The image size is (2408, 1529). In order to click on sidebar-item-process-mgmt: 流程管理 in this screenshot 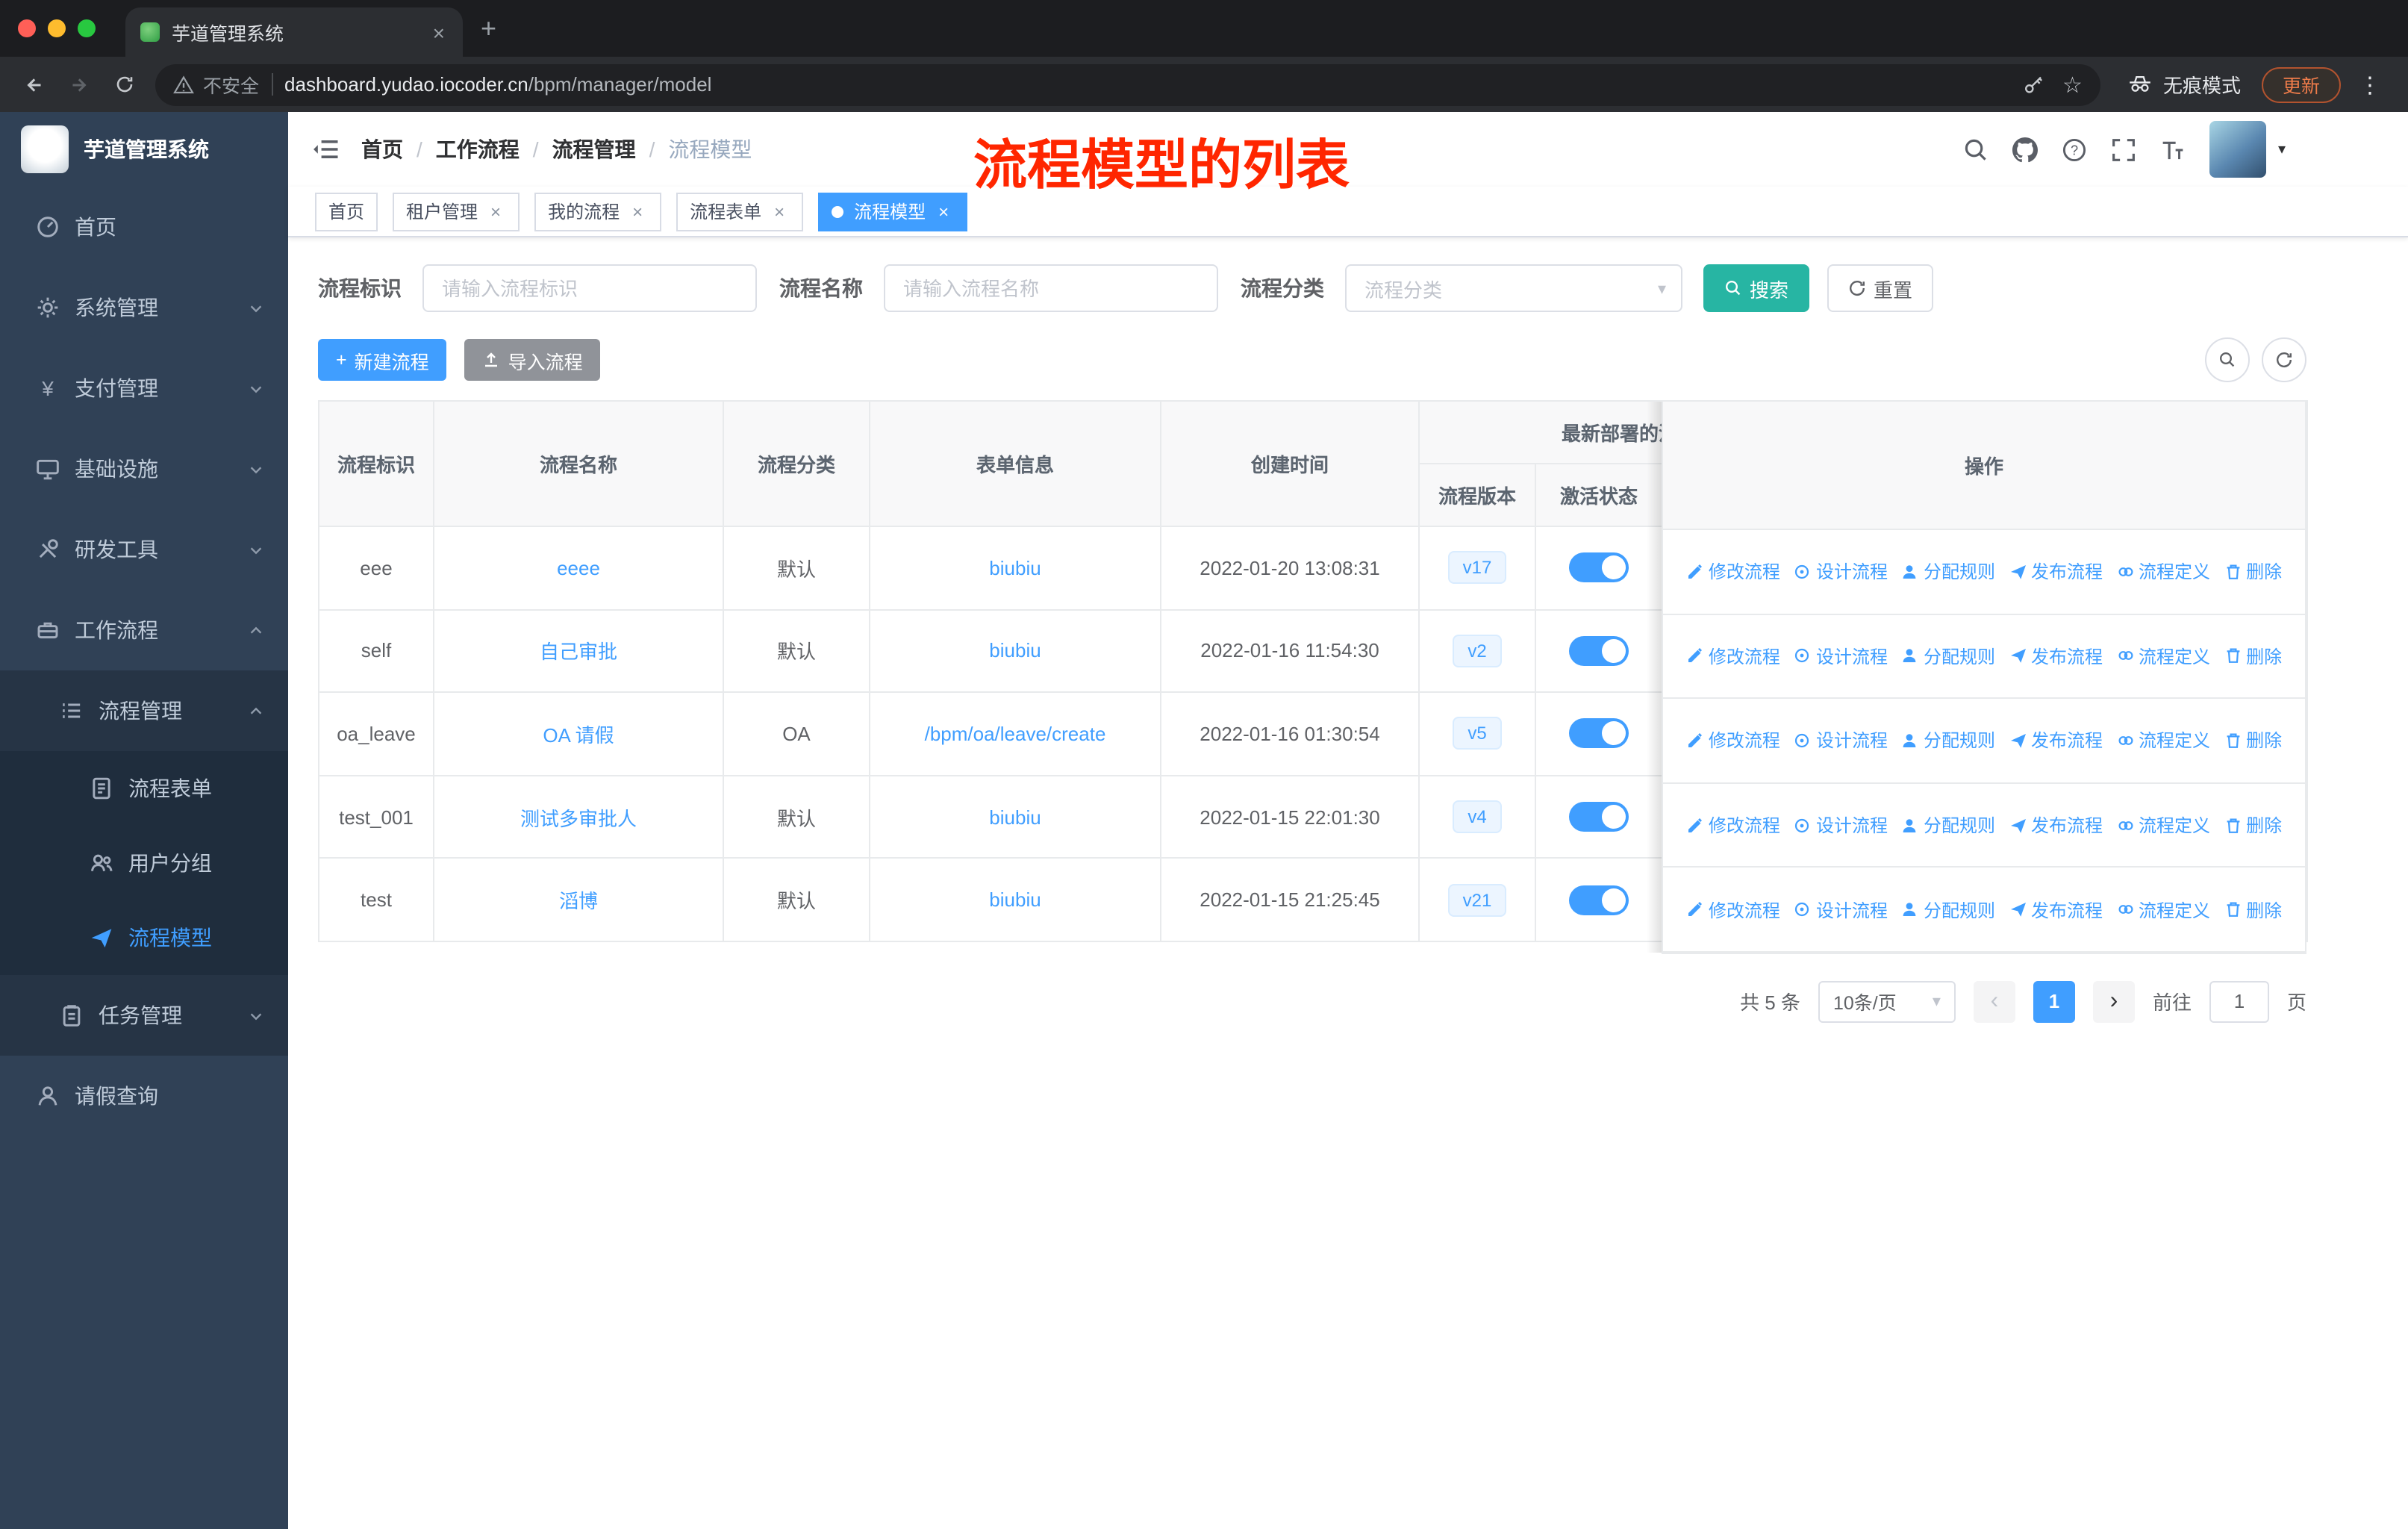, I will do `click(144, 711)`.